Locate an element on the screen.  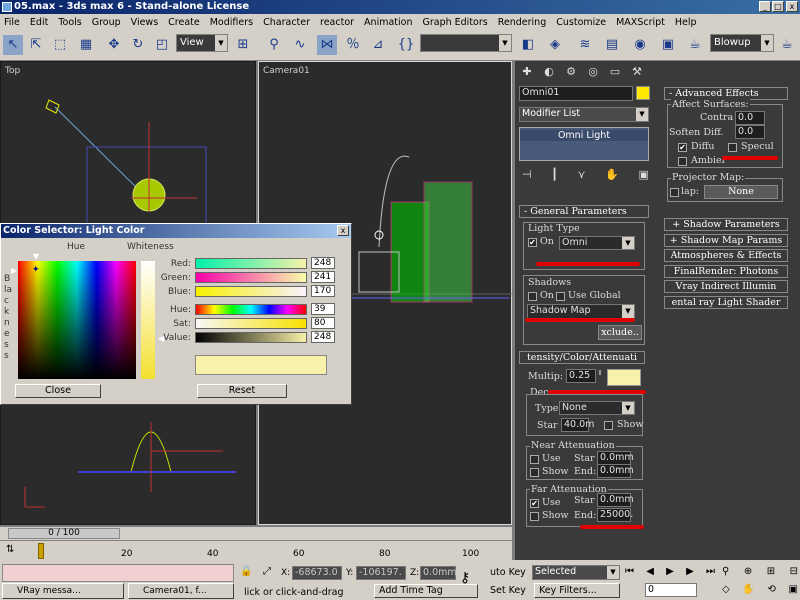
menu-character: Character is located at coordinates (286, 22).